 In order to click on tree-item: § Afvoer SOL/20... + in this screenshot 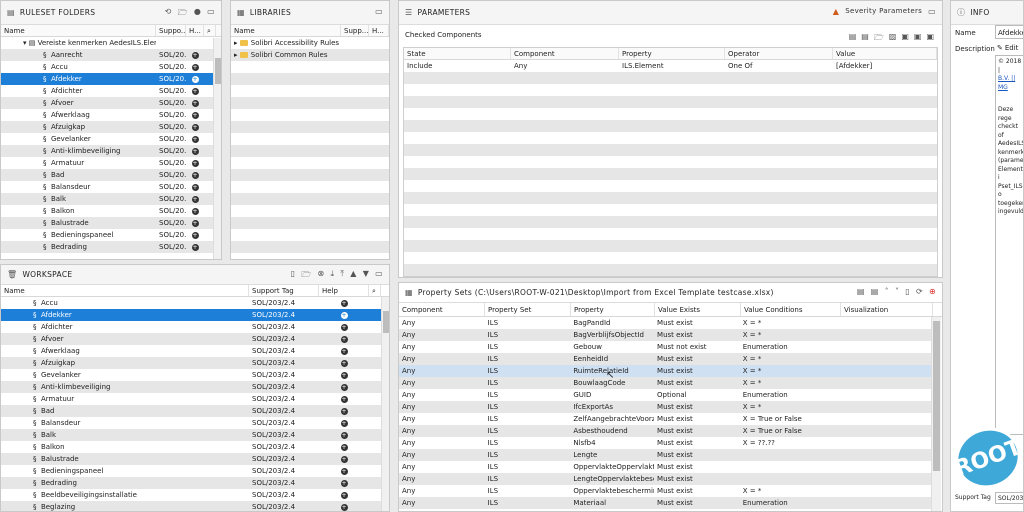, I will do `click(107, 103)`.